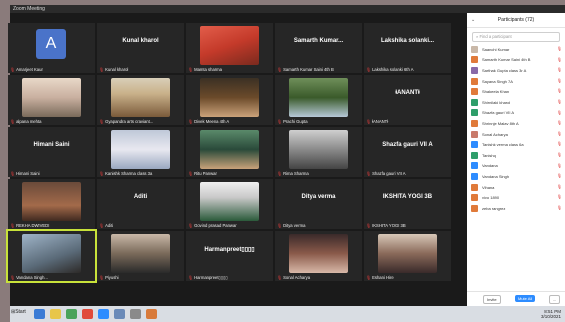 Image resolution: width=565 pixels, height=322 pixels. I want to click on video-tile: Himani Saini 🎙 Himani Saini, so click(51, 152).